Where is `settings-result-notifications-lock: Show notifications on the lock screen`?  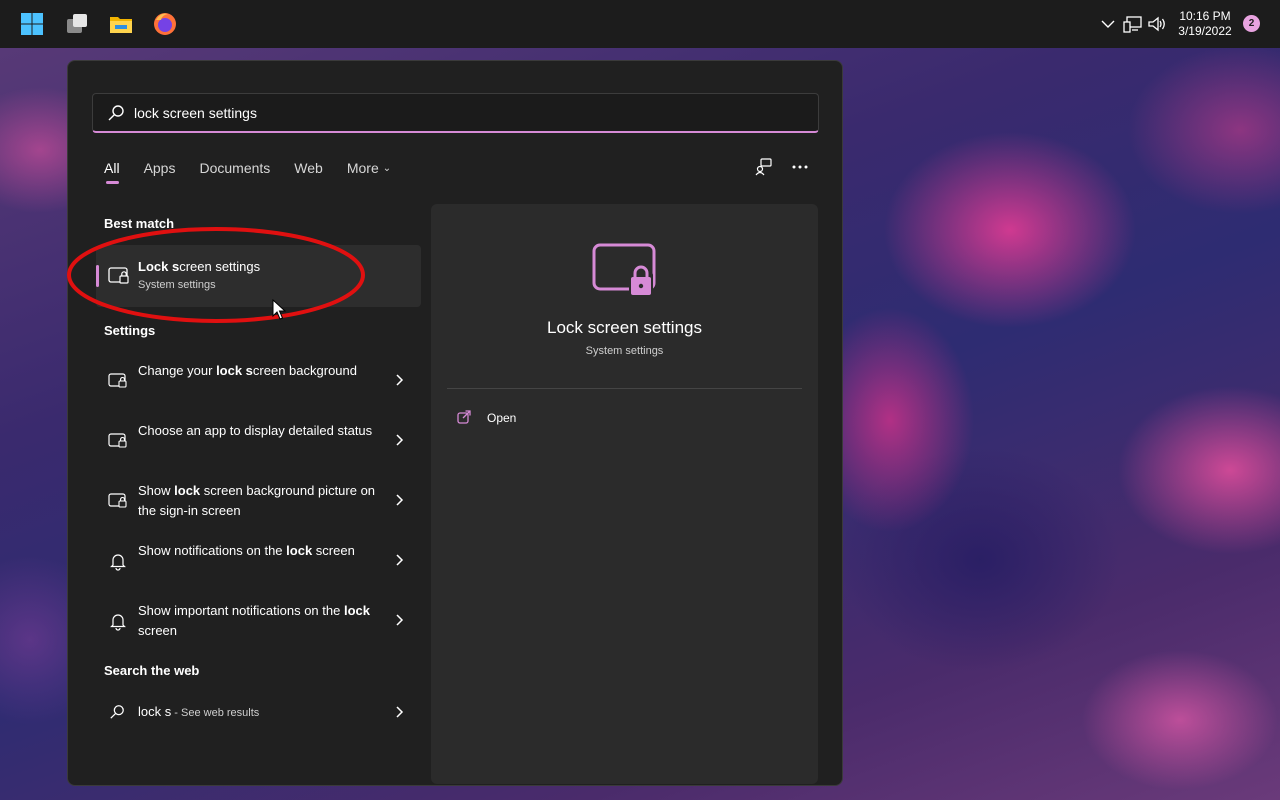 settings-result-notifications-lock: Show notifications on the lock screen is located at coordinates (258, 561).